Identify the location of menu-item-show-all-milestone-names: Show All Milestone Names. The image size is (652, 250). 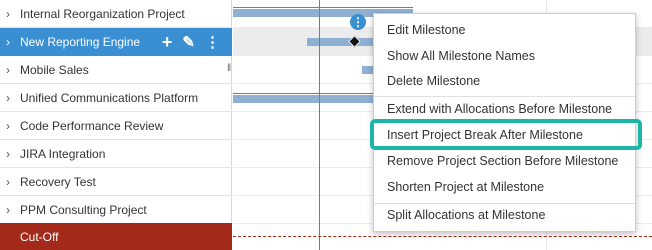
(504, 56).